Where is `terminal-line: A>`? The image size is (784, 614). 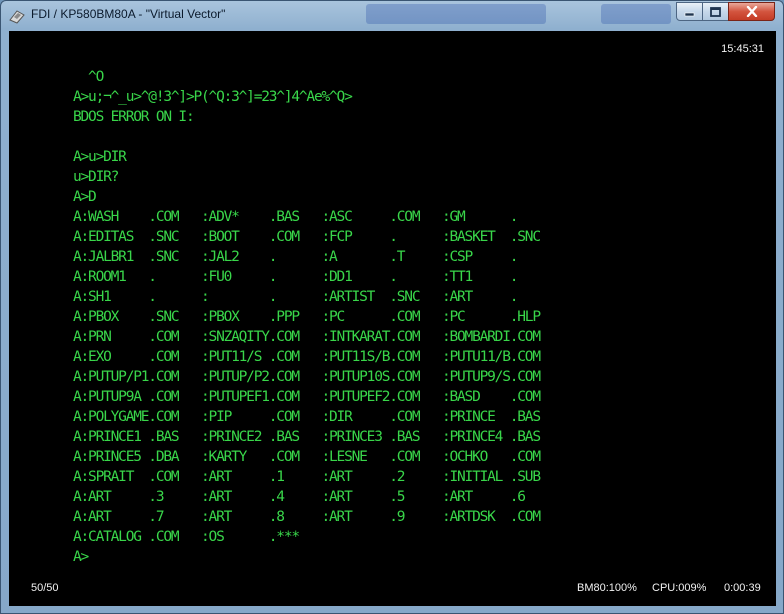 terminal-line: A> is located at coordinates (81, 557).